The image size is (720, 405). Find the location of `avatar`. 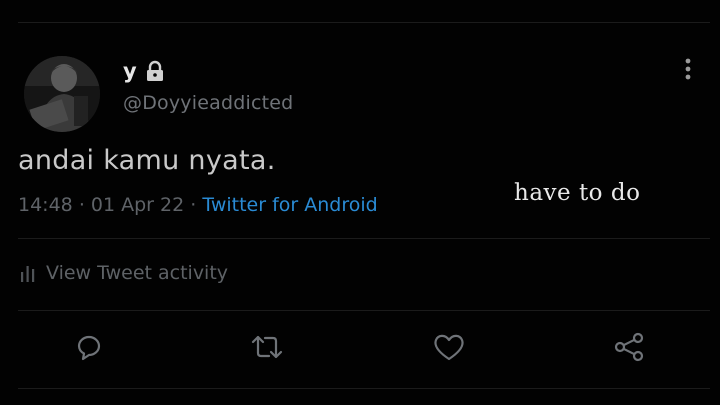

avatar is located at coordinates (62, 94).